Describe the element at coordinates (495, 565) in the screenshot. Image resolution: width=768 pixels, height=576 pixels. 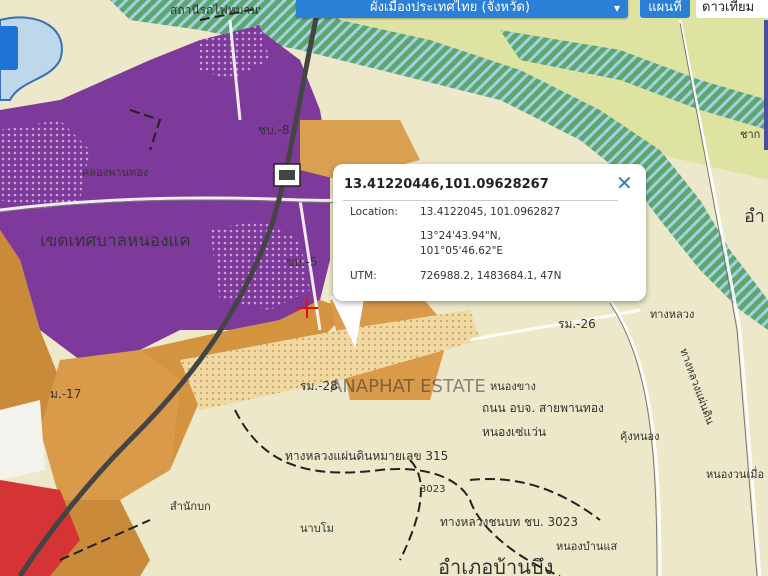
I see `map-label-district-bottom: อำเภอบ้านบึง` at that location.